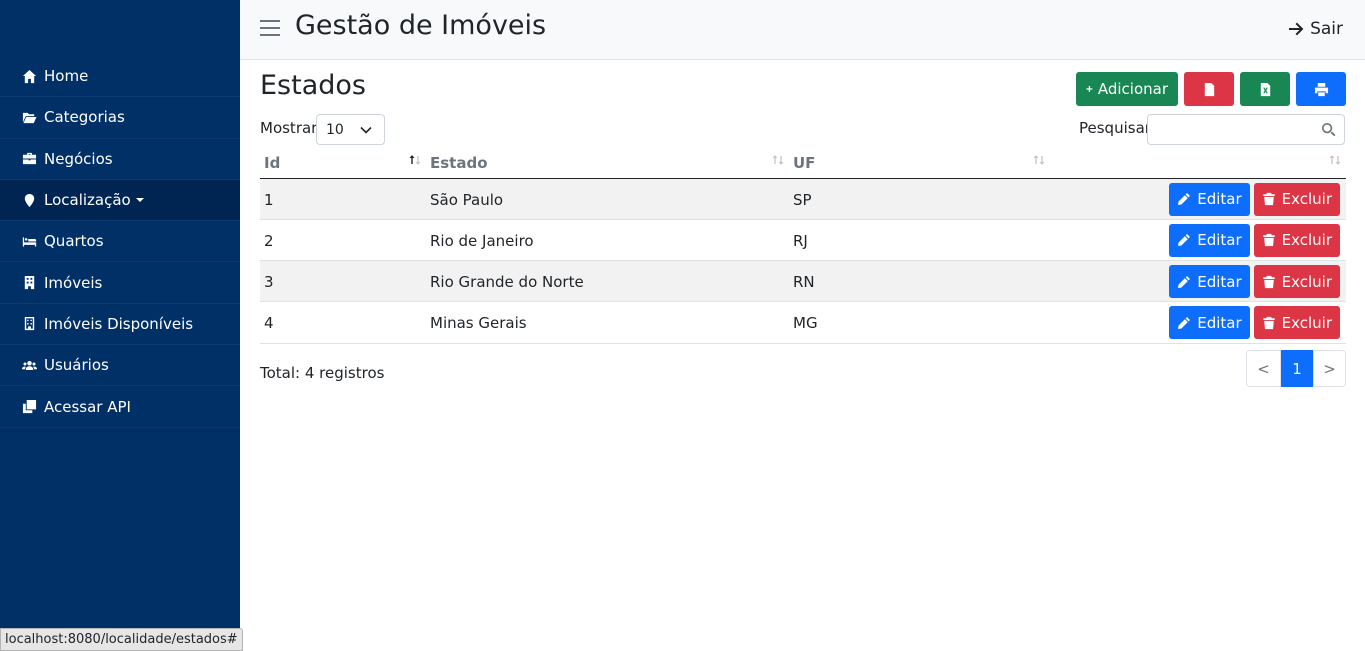 The image size is (1365, 651). I want to click on home-icon, so click(29, 76).